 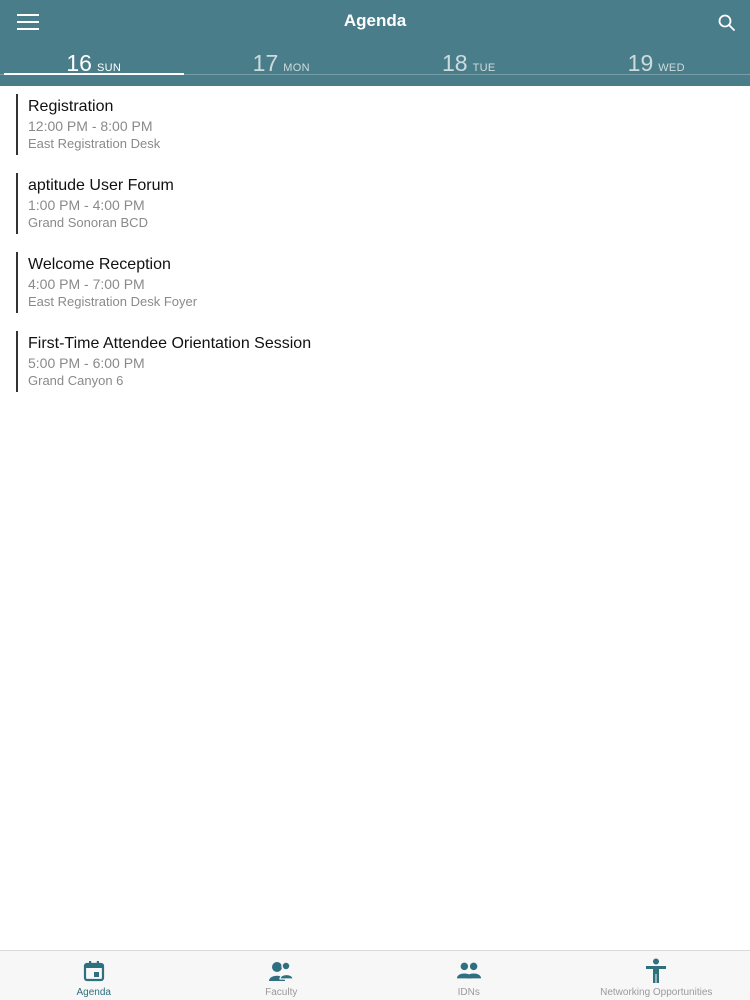 I want to click on group-icon, so click(x=469, y=971).